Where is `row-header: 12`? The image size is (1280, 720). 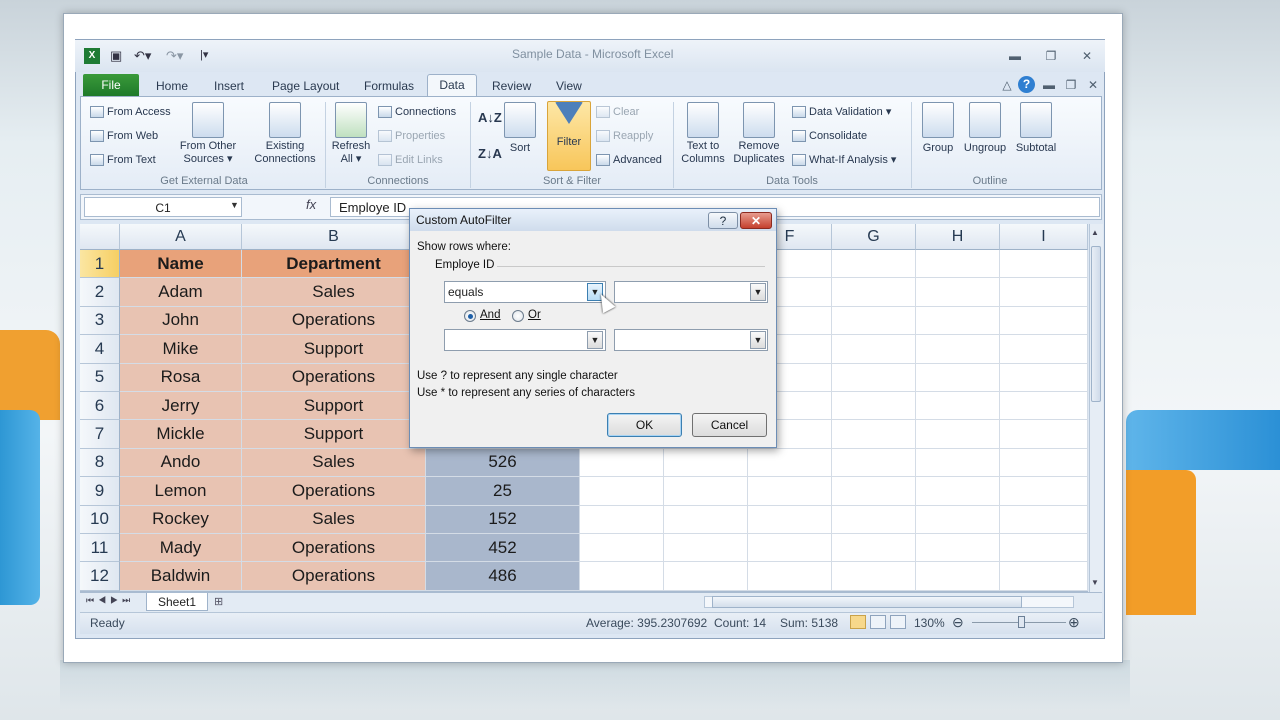
row-header: 12 is located at coordinates (100, 576).